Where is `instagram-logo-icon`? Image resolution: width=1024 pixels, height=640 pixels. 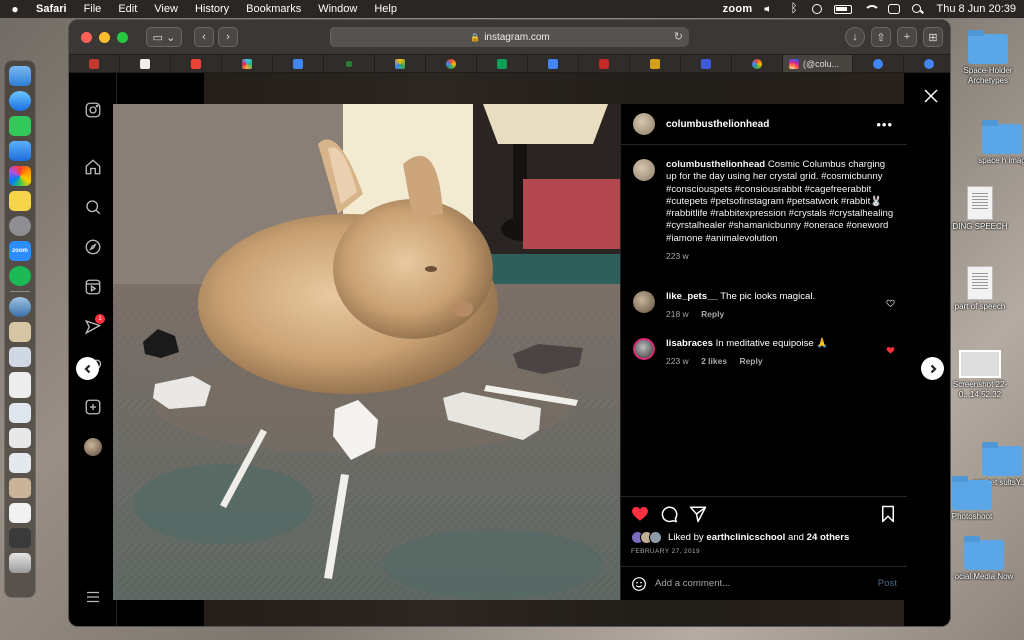
instagram-logo-icon is located at coordinates (93, 110).